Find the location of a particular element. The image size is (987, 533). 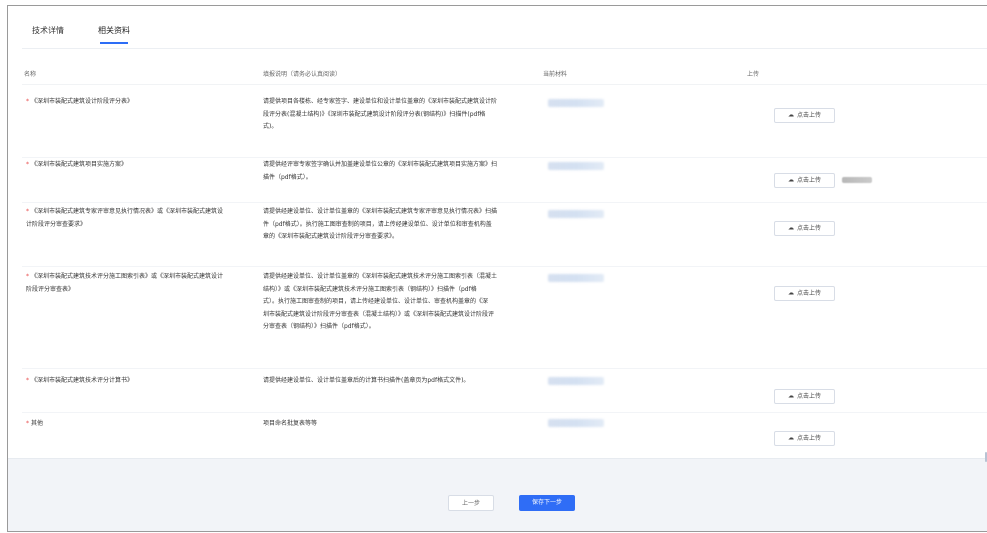

row-name-line: 计阶段评分审查要求》 is located at coordinates (56, 224).